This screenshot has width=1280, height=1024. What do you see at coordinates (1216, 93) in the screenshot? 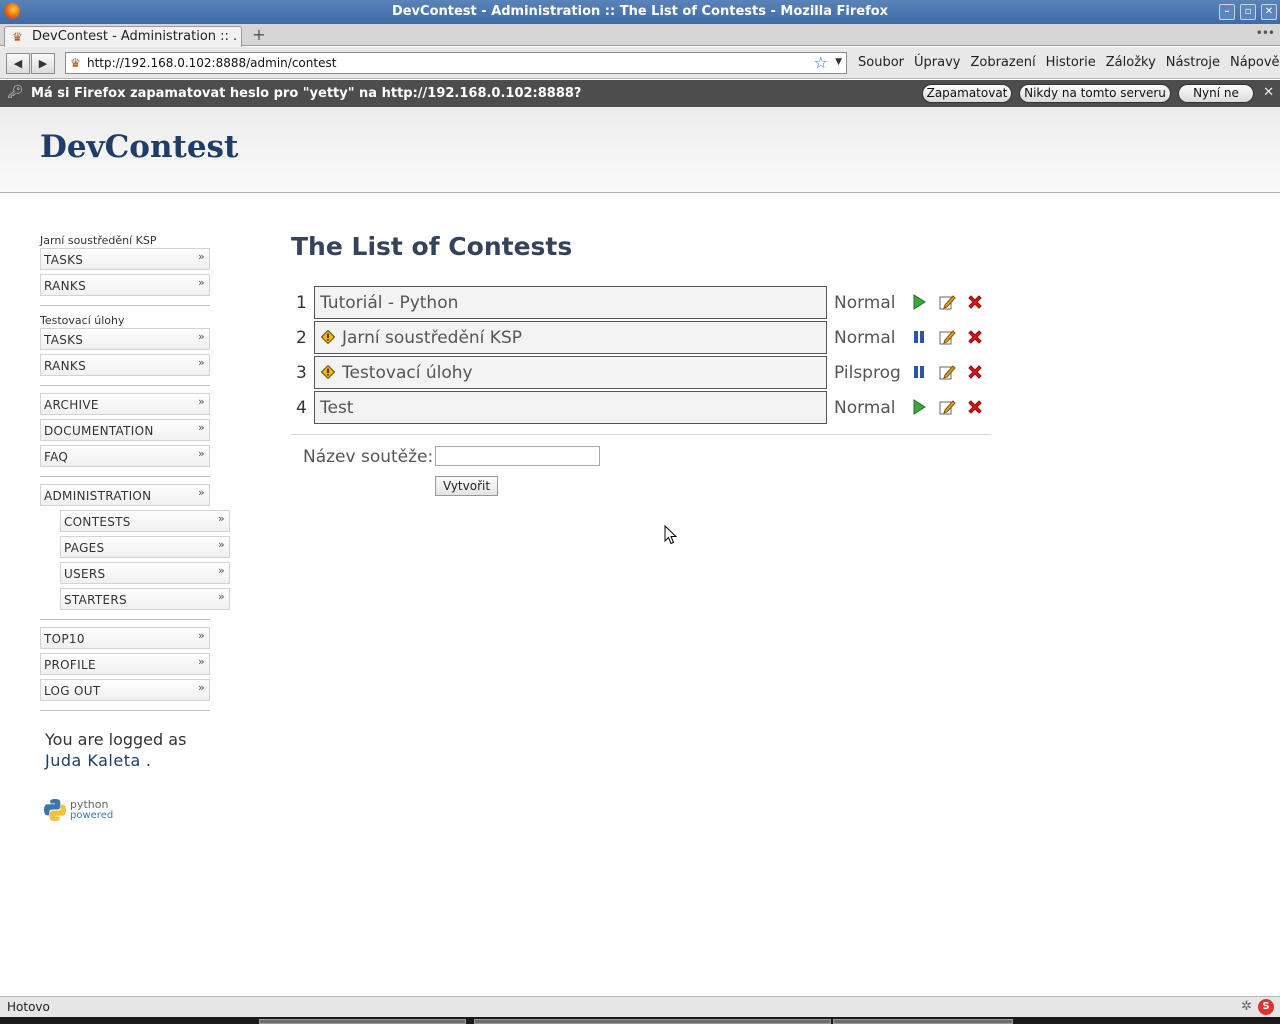
I see `not-now-button: Nyní ne` at bounding box center [1216, 93].